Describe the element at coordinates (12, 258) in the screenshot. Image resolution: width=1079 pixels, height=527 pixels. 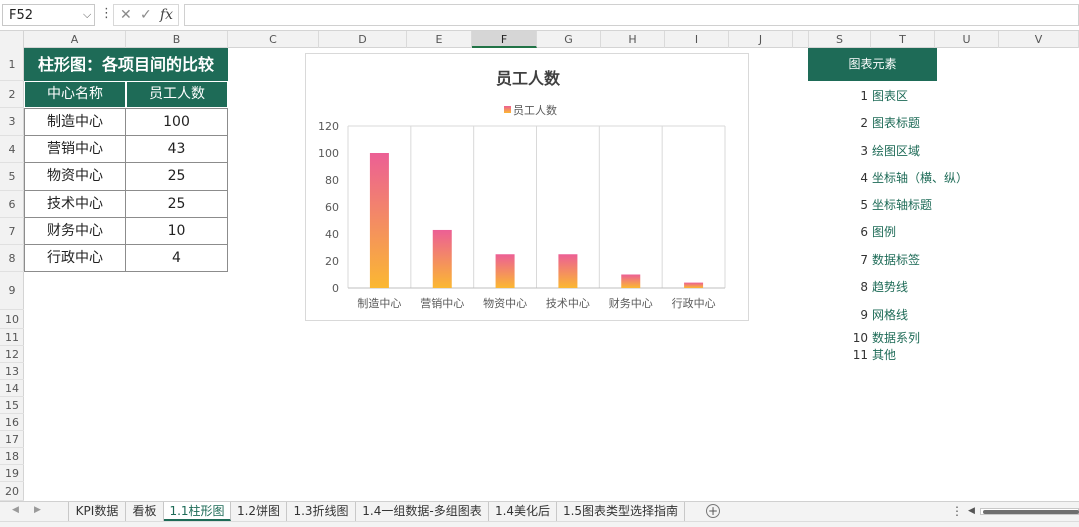
I see `row-header: 8` at that location.